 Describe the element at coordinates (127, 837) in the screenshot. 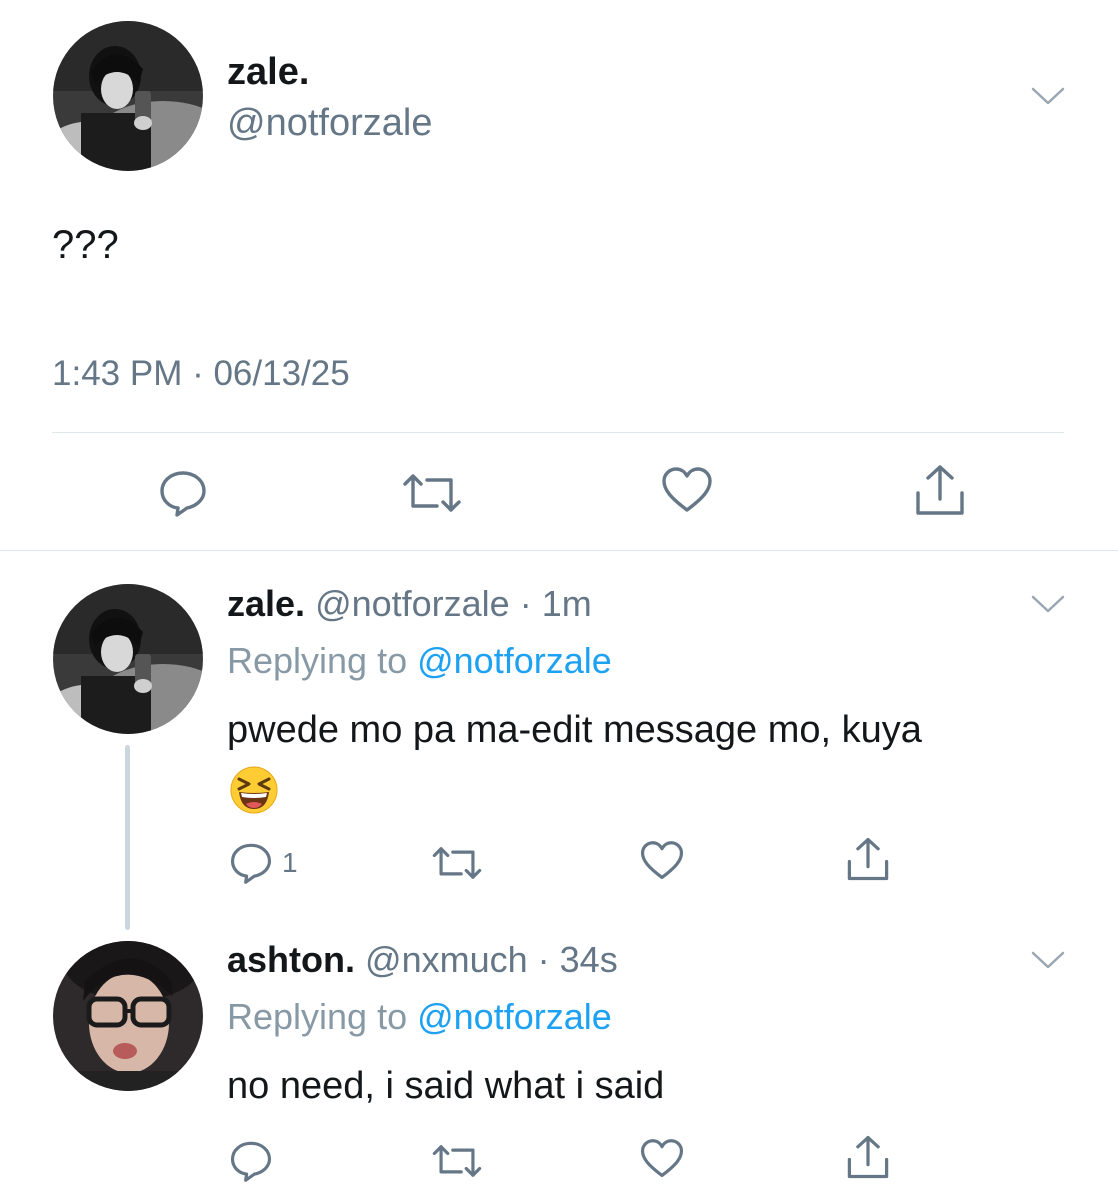

I see `thread-connector` at that location.